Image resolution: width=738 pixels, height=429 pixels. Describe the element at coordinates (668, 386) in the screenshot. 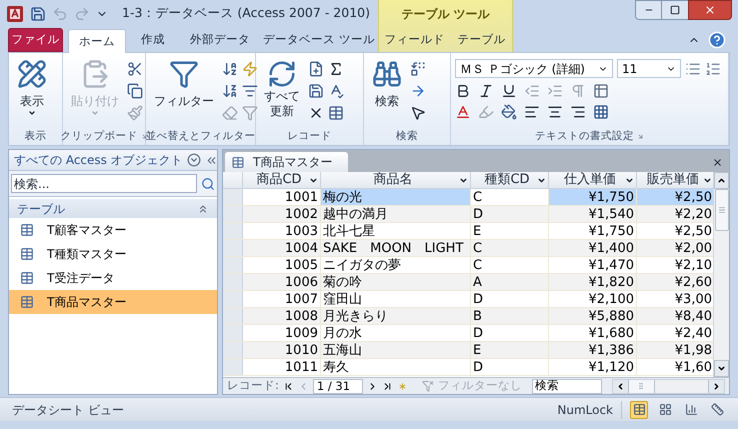

I see `horizontal-scrollbar` at that location.